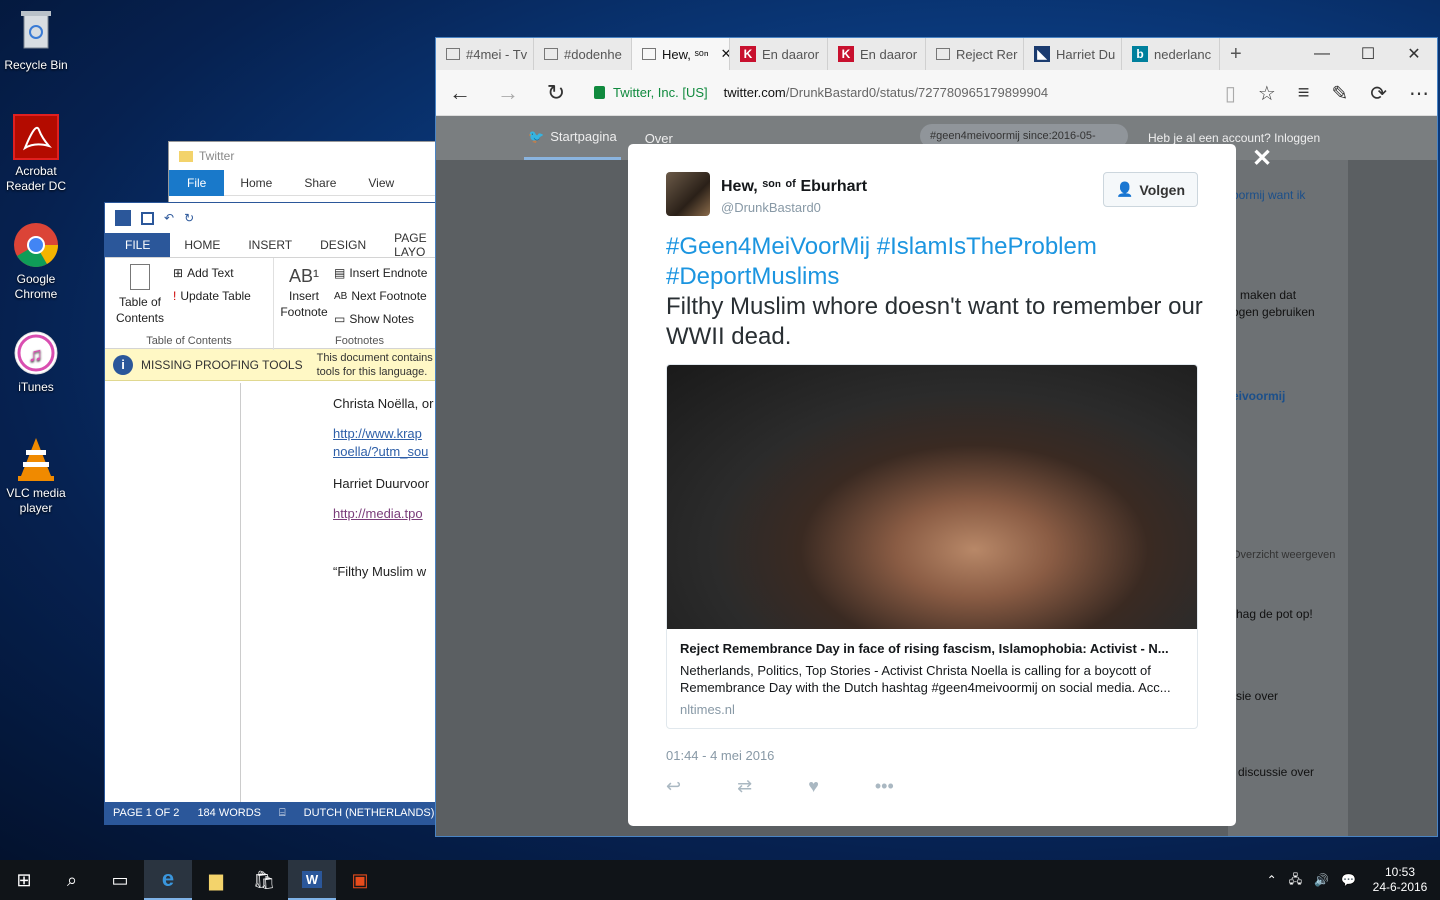 The height and width of the screenshot is (900, 1440). What do you see at coordinates (120, 880) in the screenshot?
I see `task-view-icon: ▭` at bounding box center [120, 880].